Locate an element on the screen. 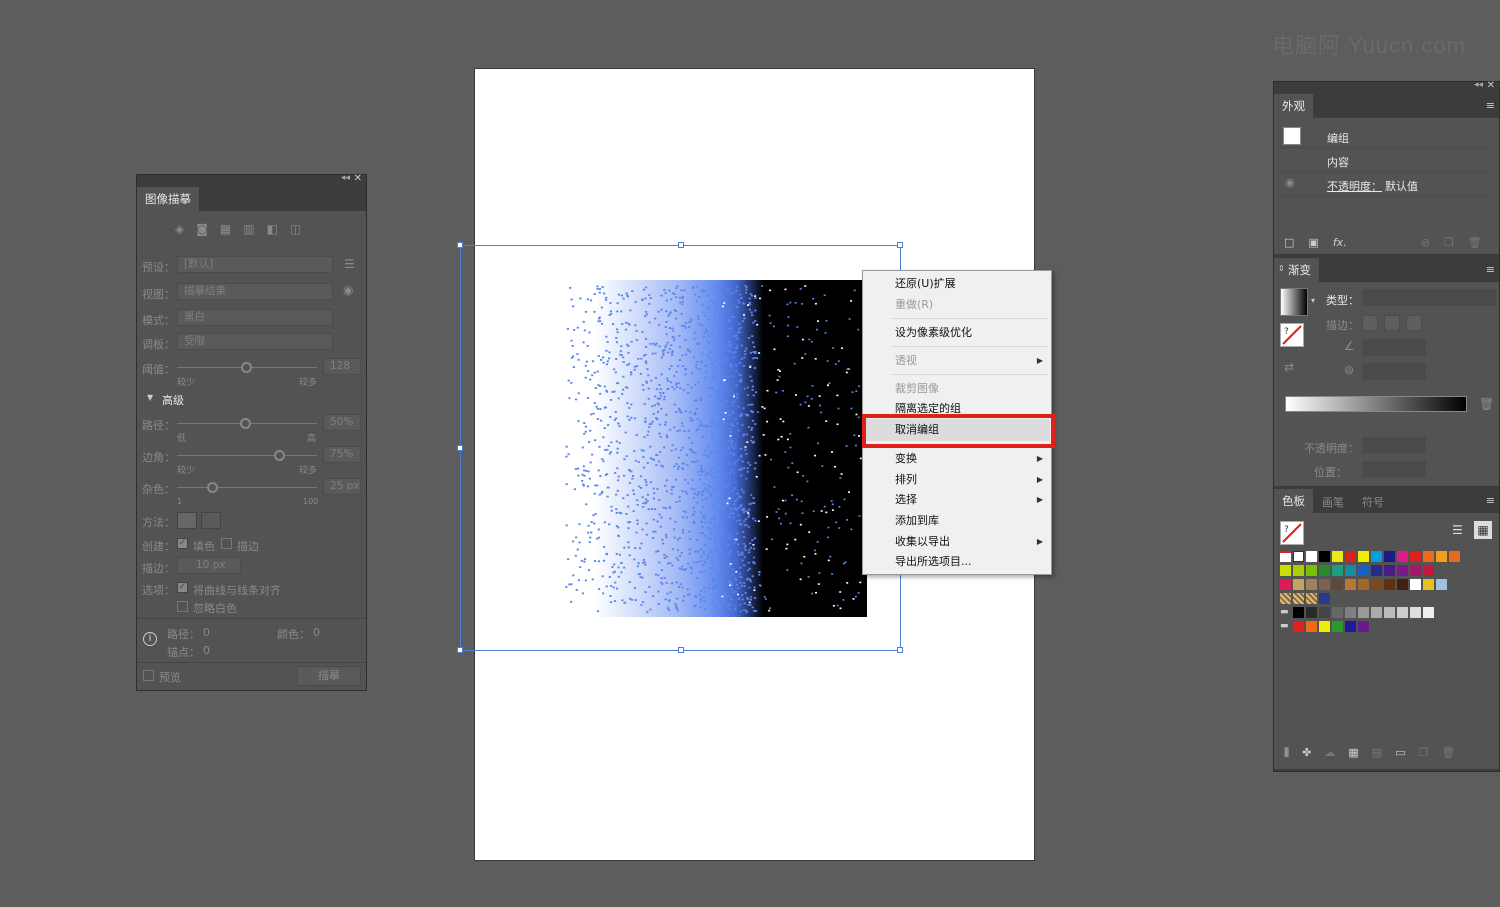 This screenshot has width=1500, height=907. delete-stop-icon: 🗑 is located at coordinates (1486, 404).